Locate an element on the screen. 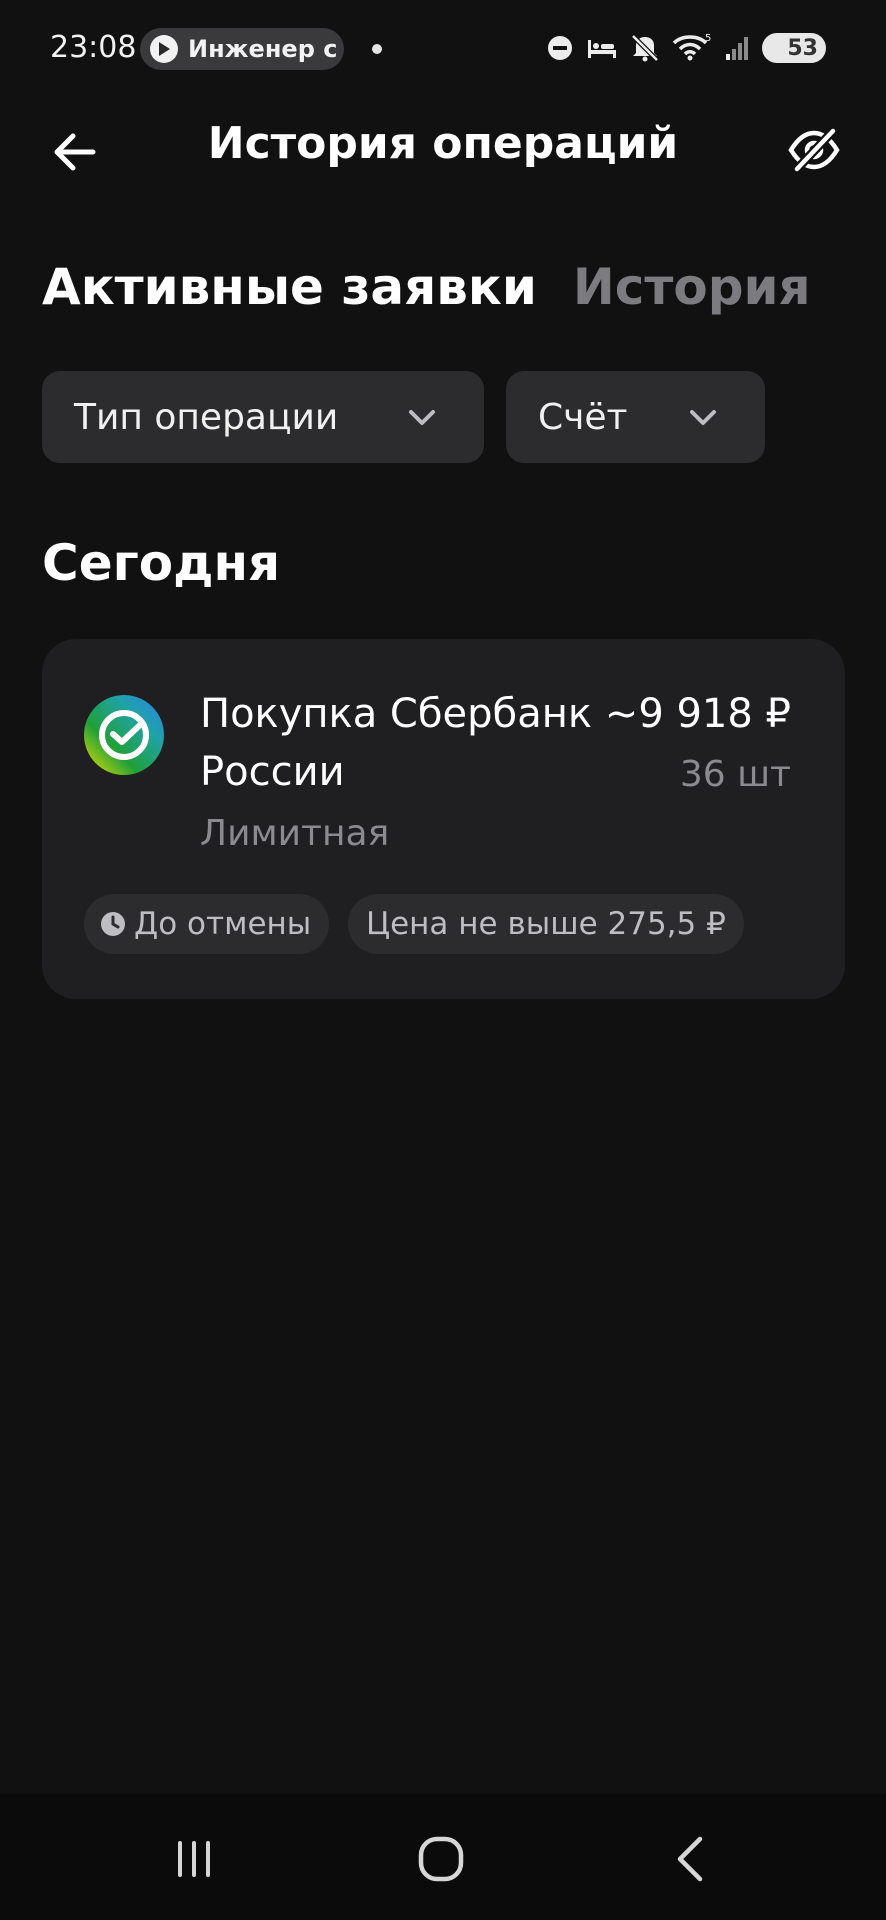  chevron-left-icon is located at coordinates (690, 1859).